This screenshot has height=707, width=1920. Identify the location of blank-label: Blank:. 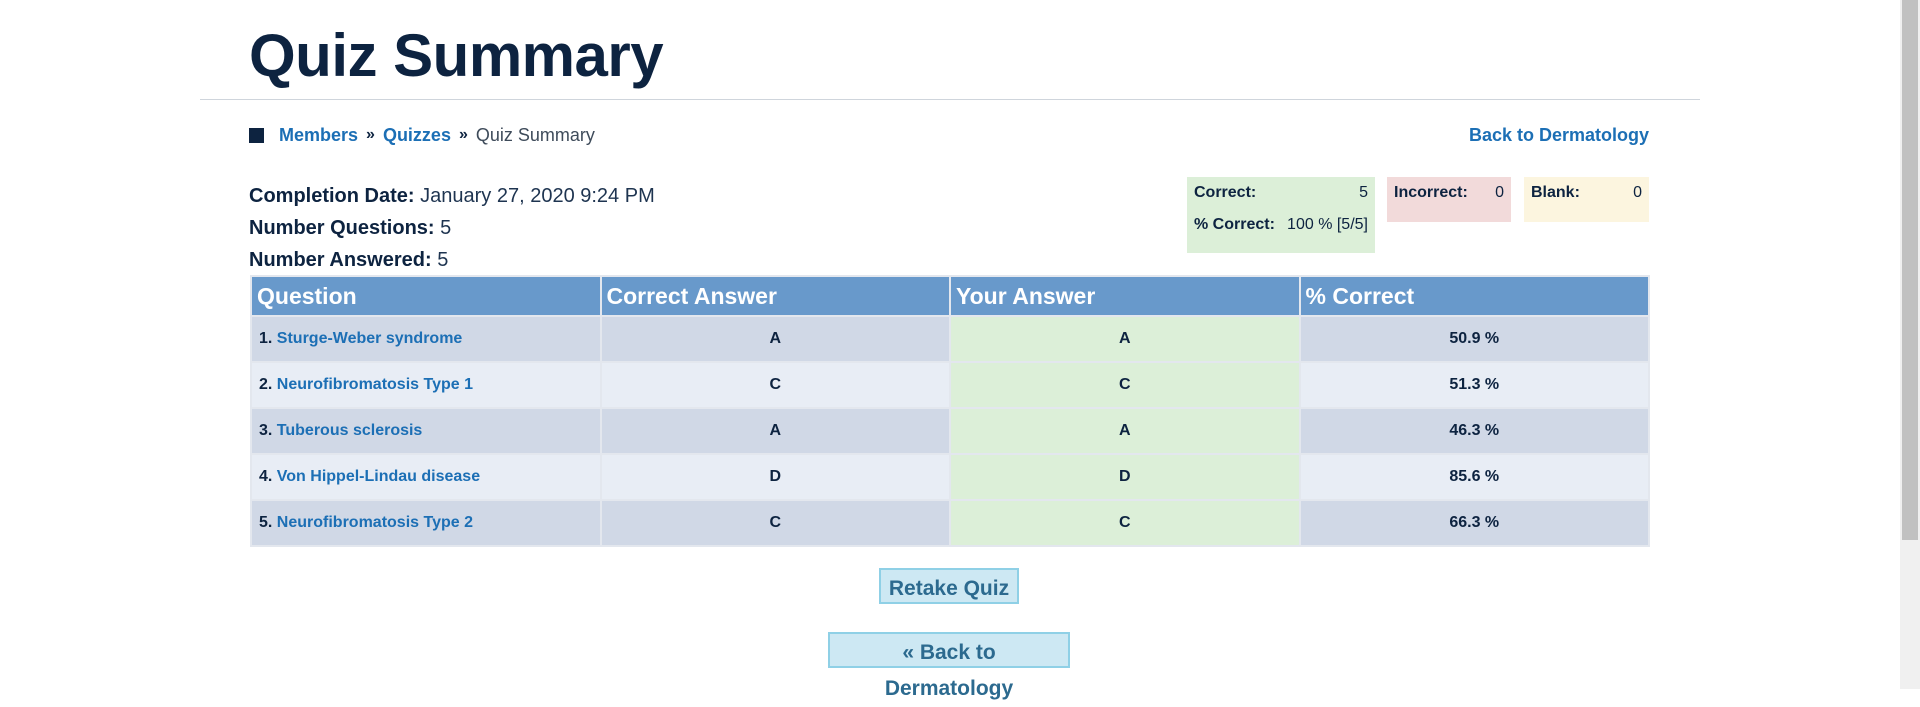
(1555, 192).